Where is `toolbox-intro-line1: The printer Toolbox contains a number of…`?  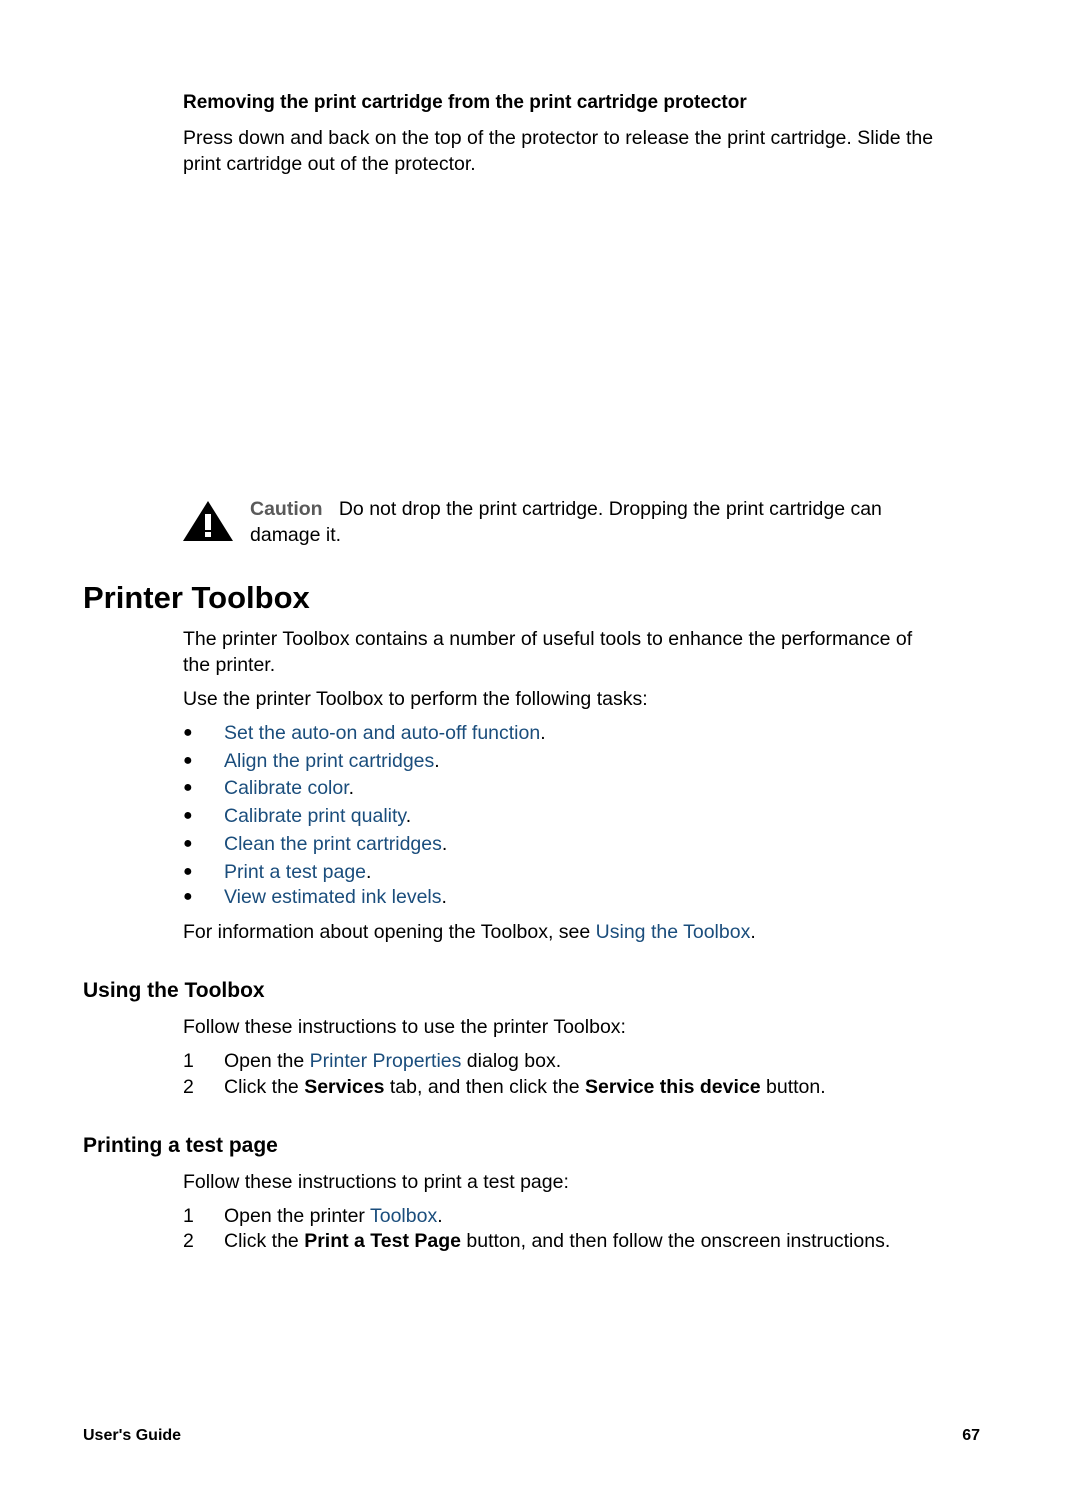 toolbox-intro-line1: The printer Toolbox contains a number of… is located at coordinates (548, 639).